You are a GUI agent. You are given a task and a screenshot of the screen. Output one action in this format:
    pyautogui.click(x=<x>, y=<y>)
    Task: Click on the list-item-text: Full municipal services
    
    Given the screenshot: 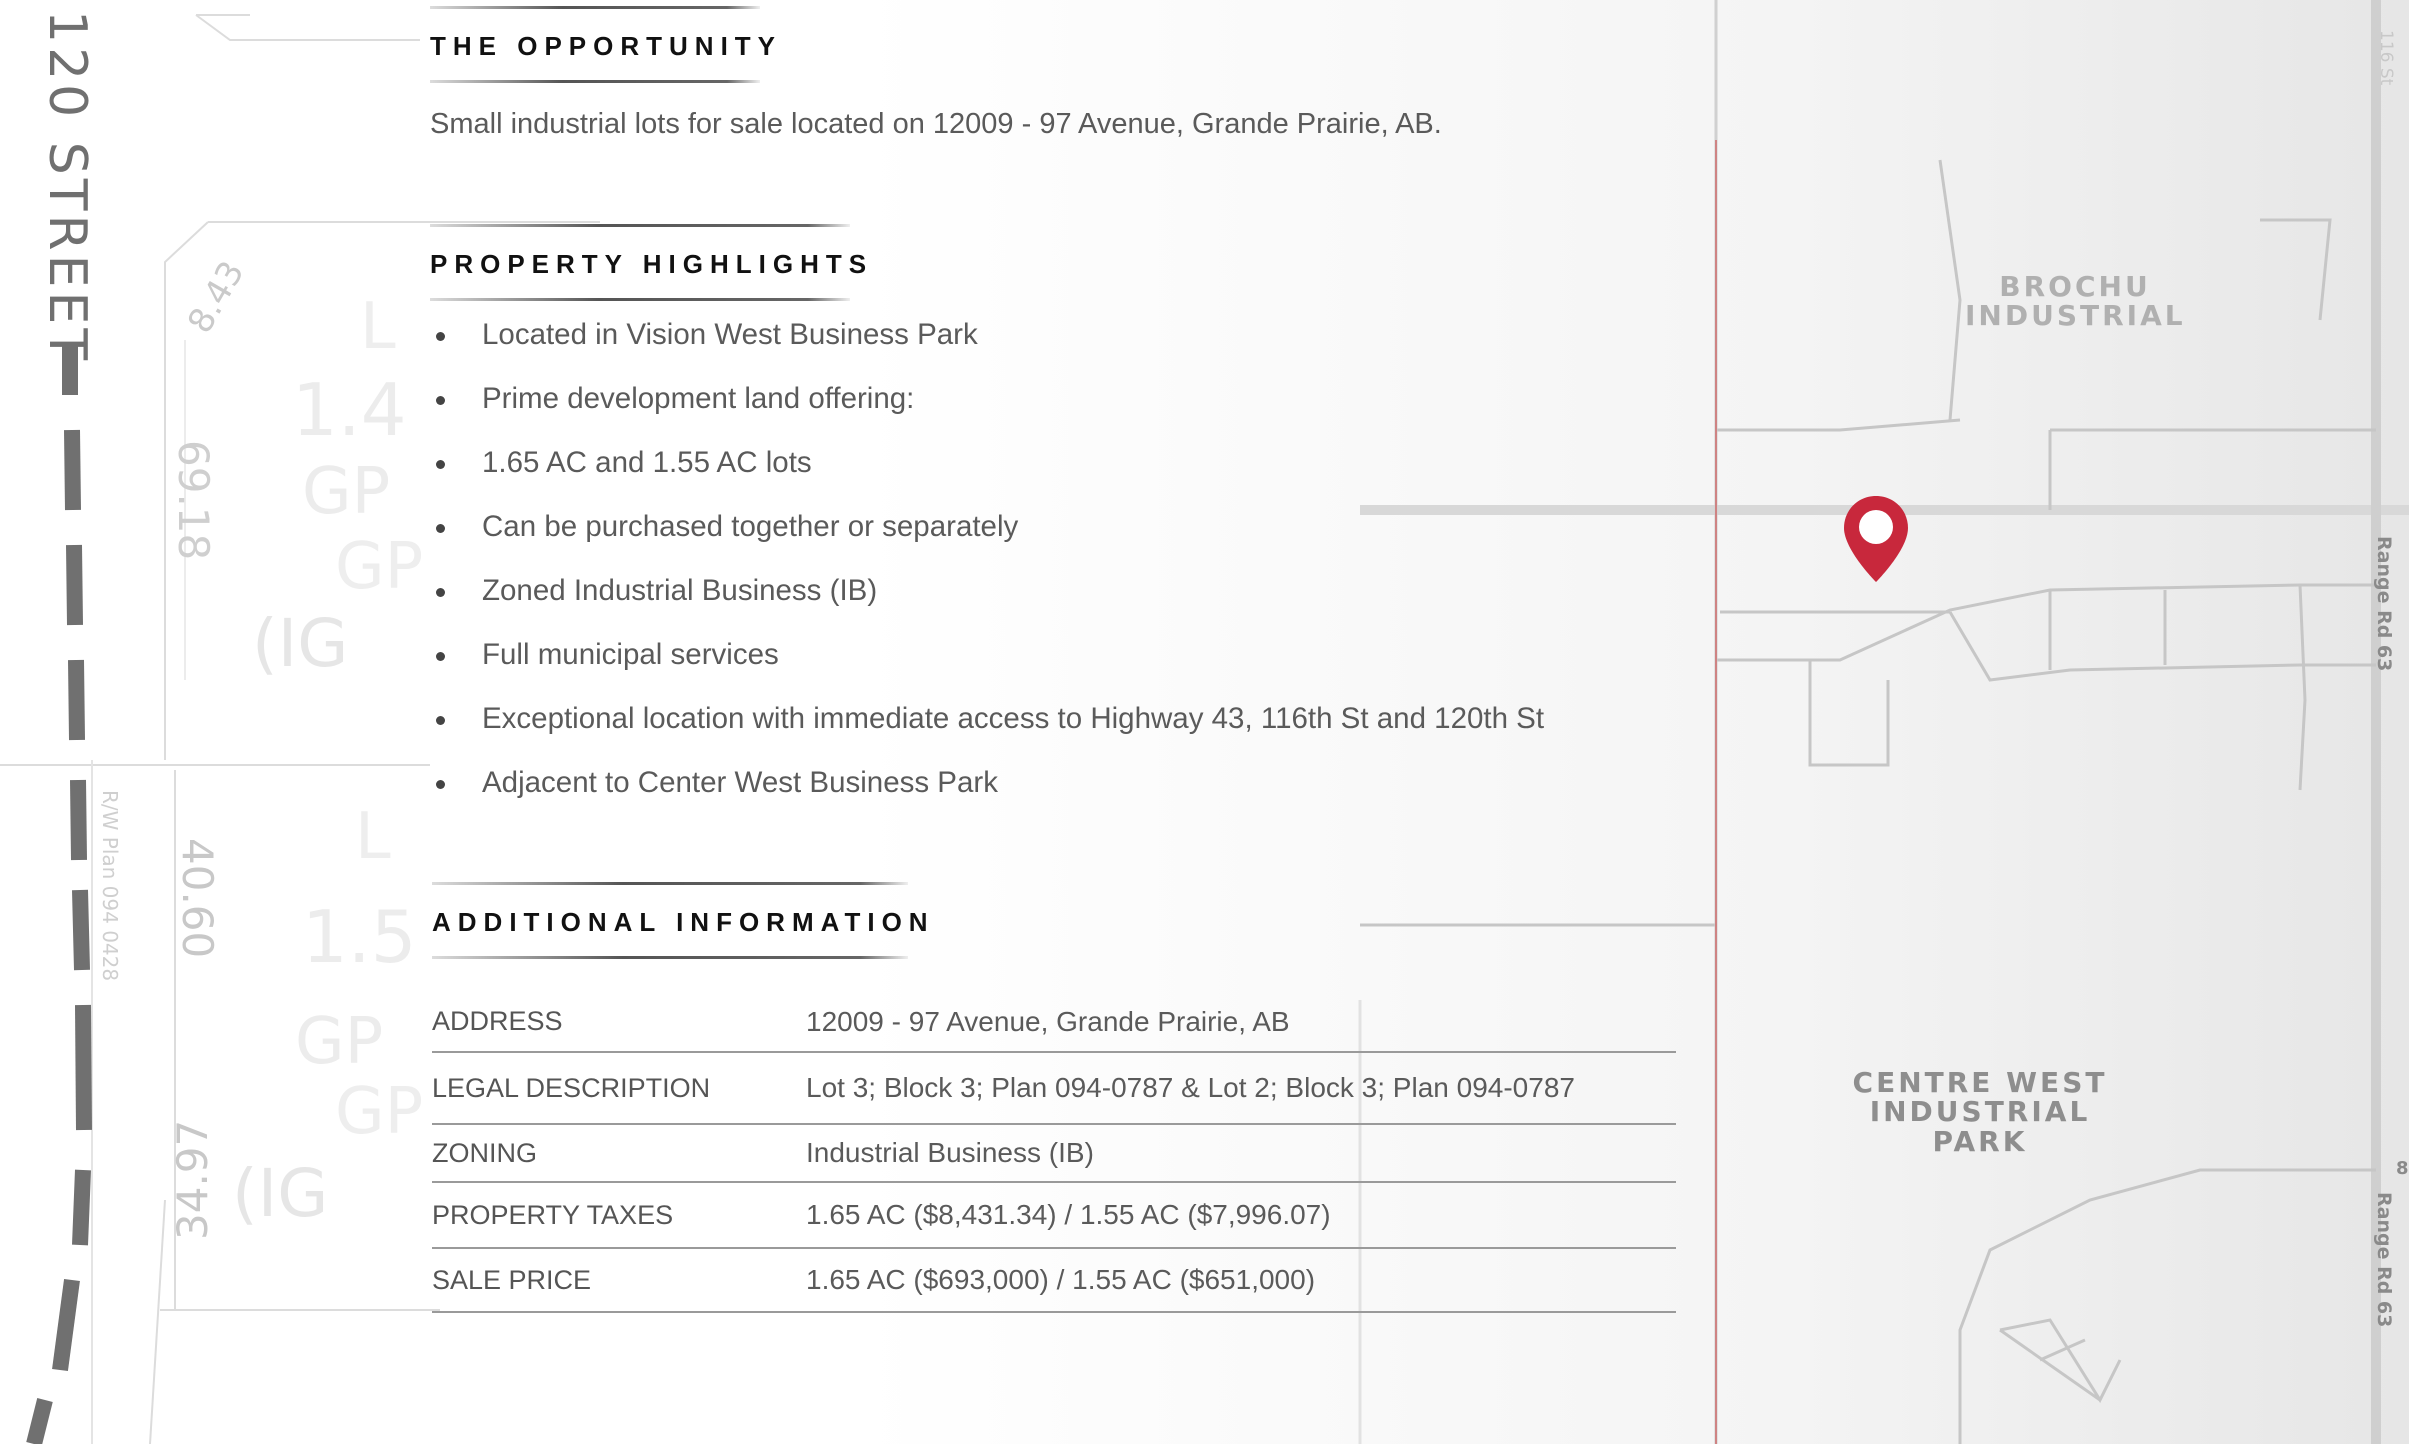 What is the action you would take?
    pyautogui.click(x=630, y=654)
    